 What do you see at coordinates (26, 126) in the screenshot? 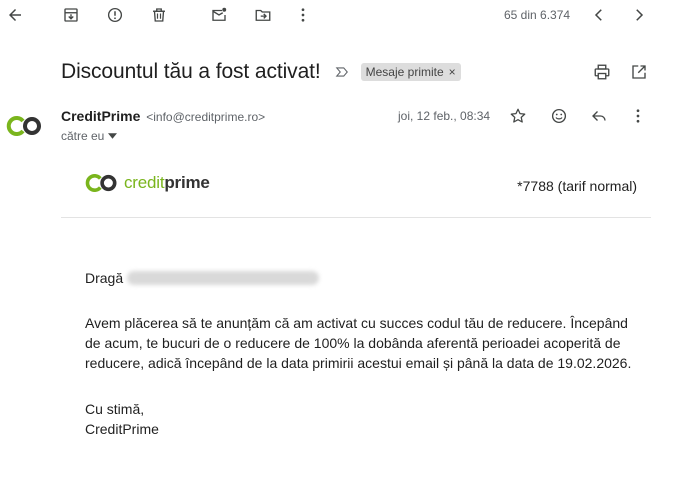
I see `sender-avatar` at bounding box center [26, 126].